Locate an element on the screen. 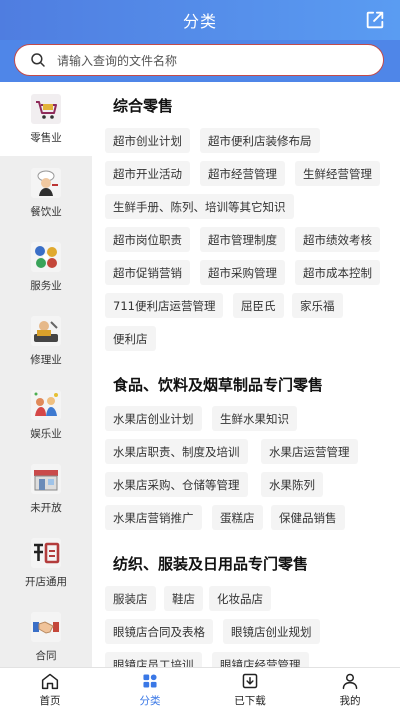 Image resolution: width=400 pixels, height=711 pixels. tag-item: 蛋糕店 is located at coordinates (237, 517).